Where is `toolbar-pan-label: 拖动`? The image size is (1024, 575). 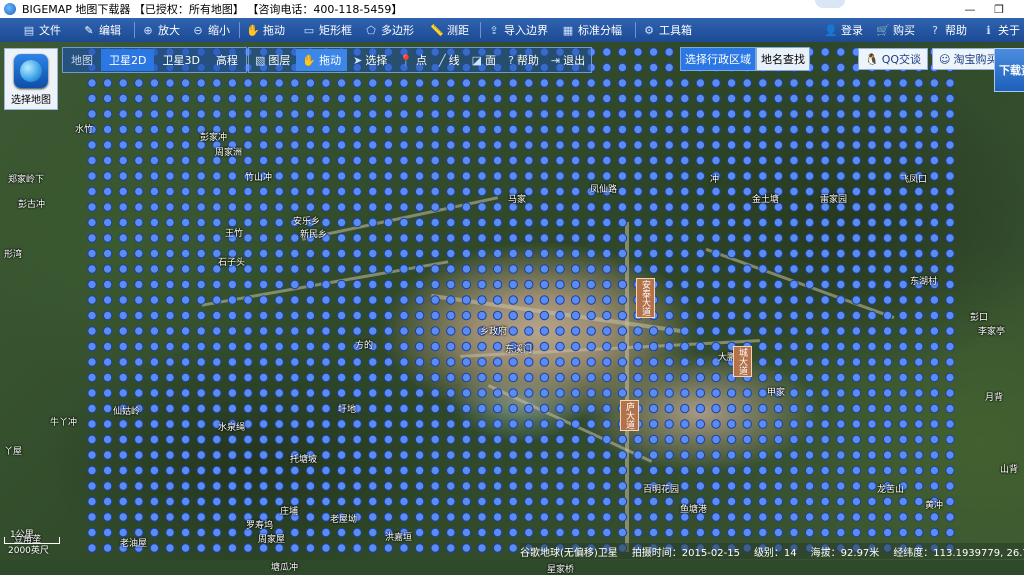 toolbar-pan-label: 拖动 is located at coordinates (274, 30).